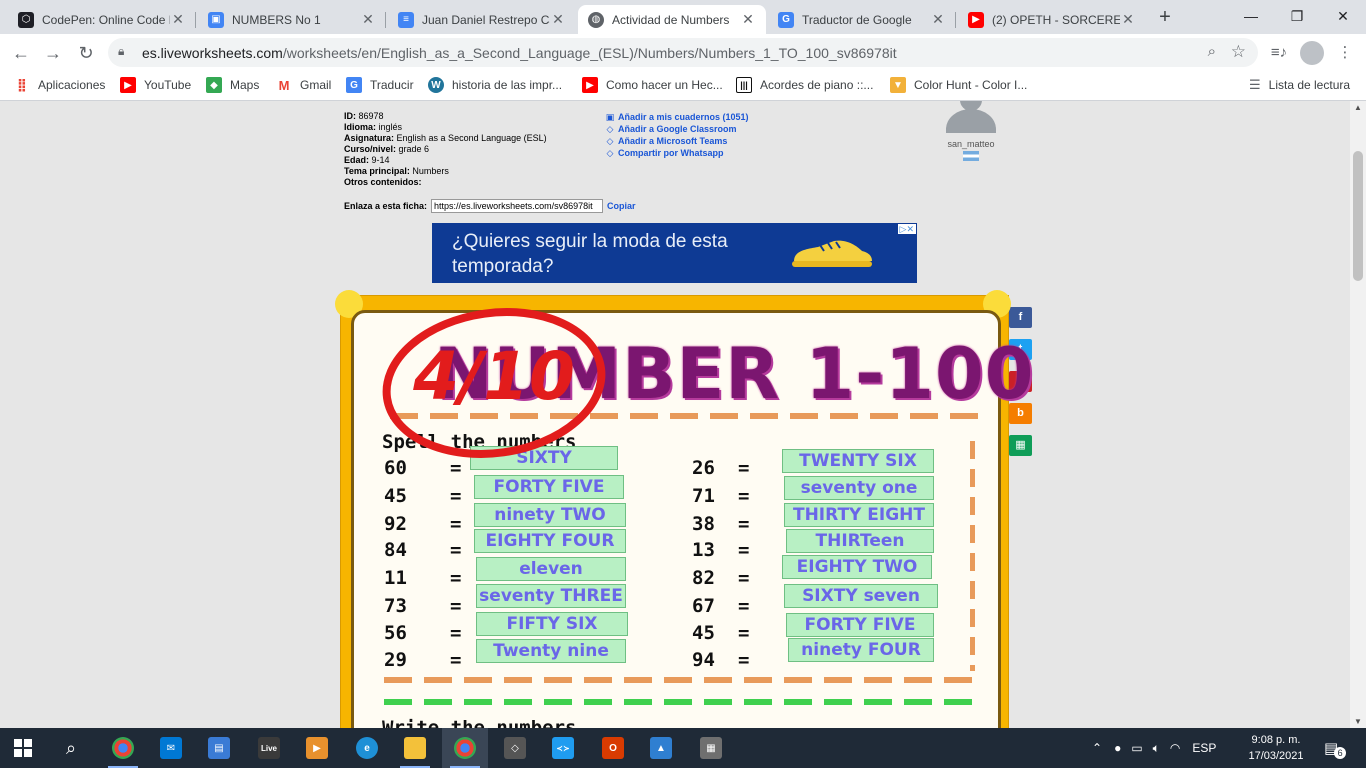 Image resolution: width=1366 pixels, height=768 pixels. Describe the element at coordinates (1204, 748) in the screenshot. I see `language-indicator: ESP` at that location.